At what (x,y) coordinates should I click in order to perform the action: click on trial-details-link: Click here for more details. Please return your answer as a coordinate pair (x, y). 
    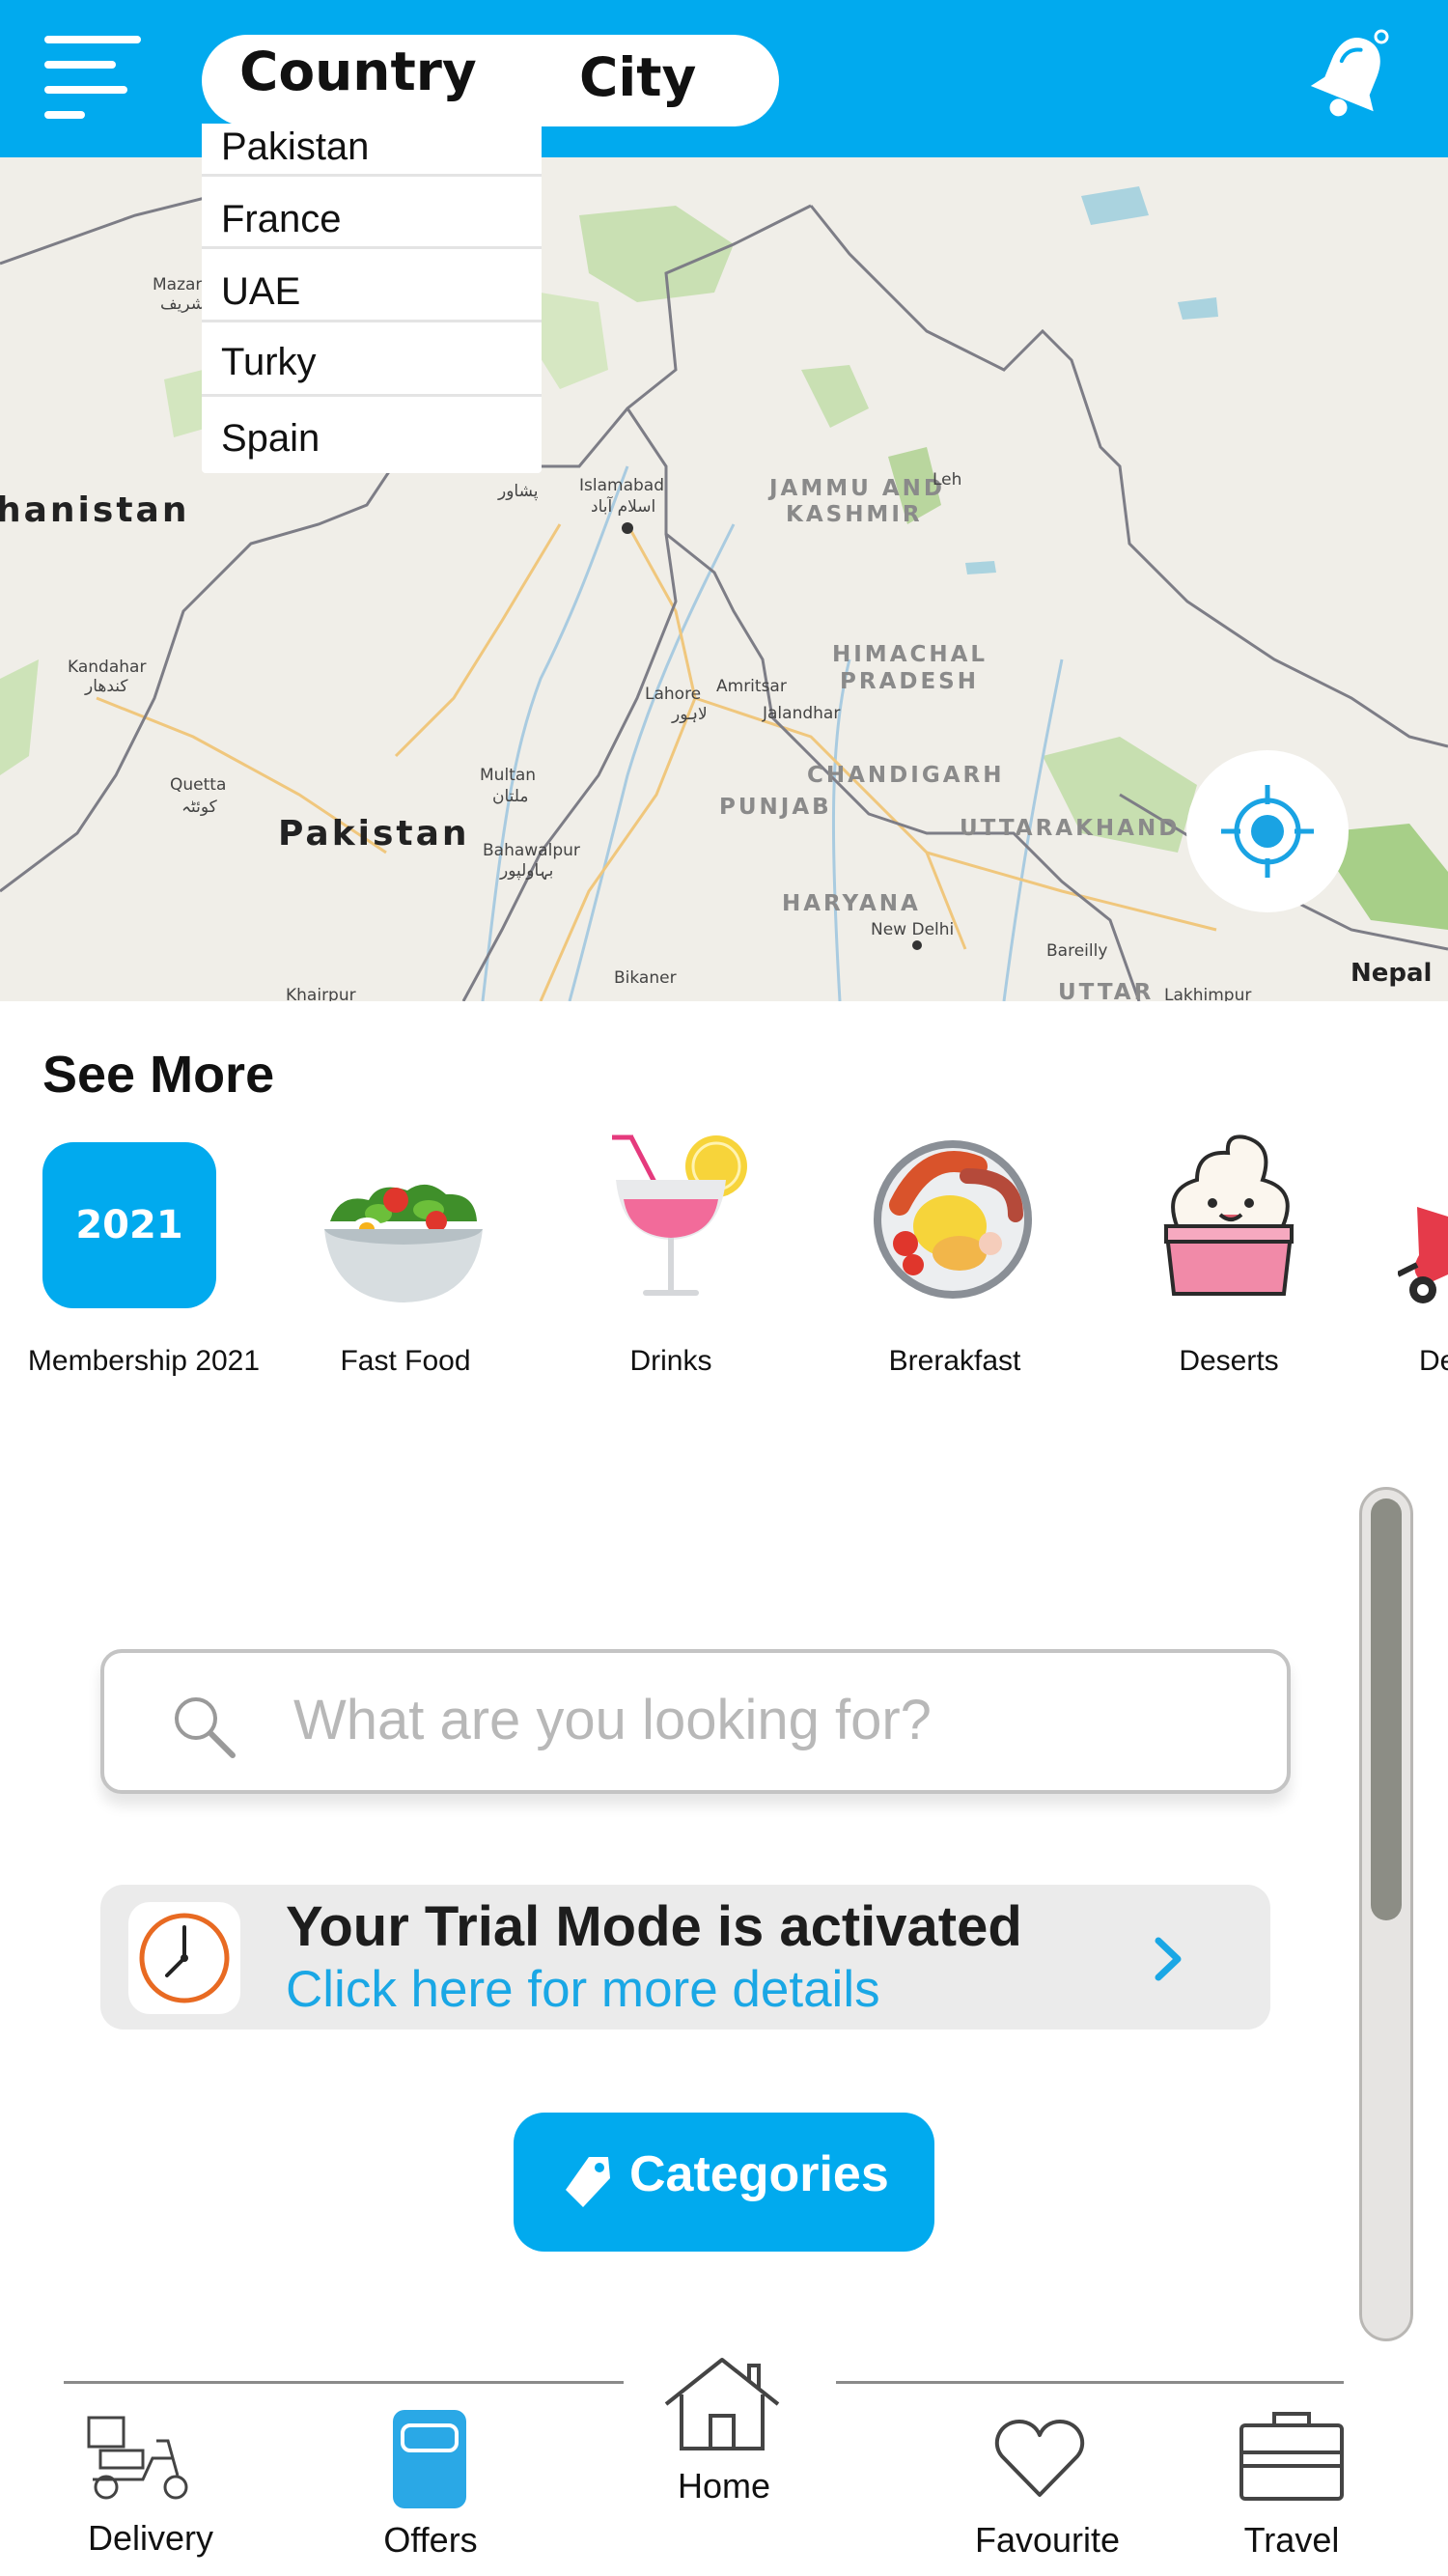
    Looking at the image, I should click on (583, 1990).